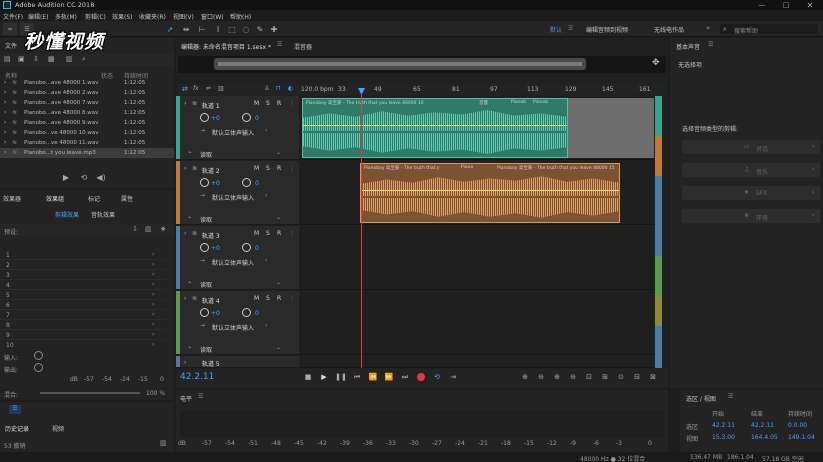 The width and height of the screenshot is (823, 462). Describe the element at coordinates (186, 29) in the screenshot. I see `razor-tool-icon: ⇹` at that location.